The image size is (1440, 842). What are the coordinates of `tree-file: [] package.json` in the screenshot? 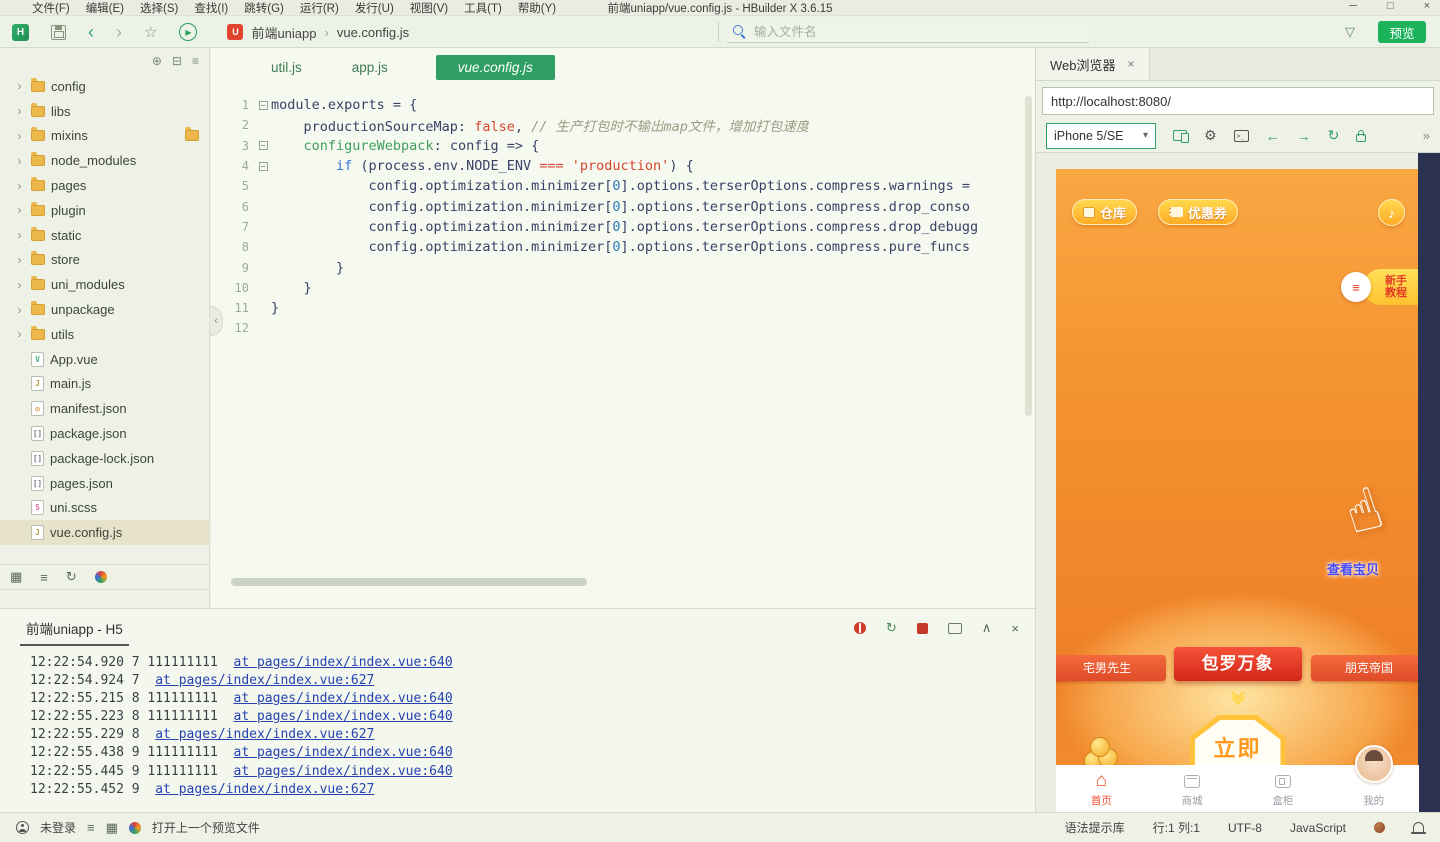 It's located at (104, 433).